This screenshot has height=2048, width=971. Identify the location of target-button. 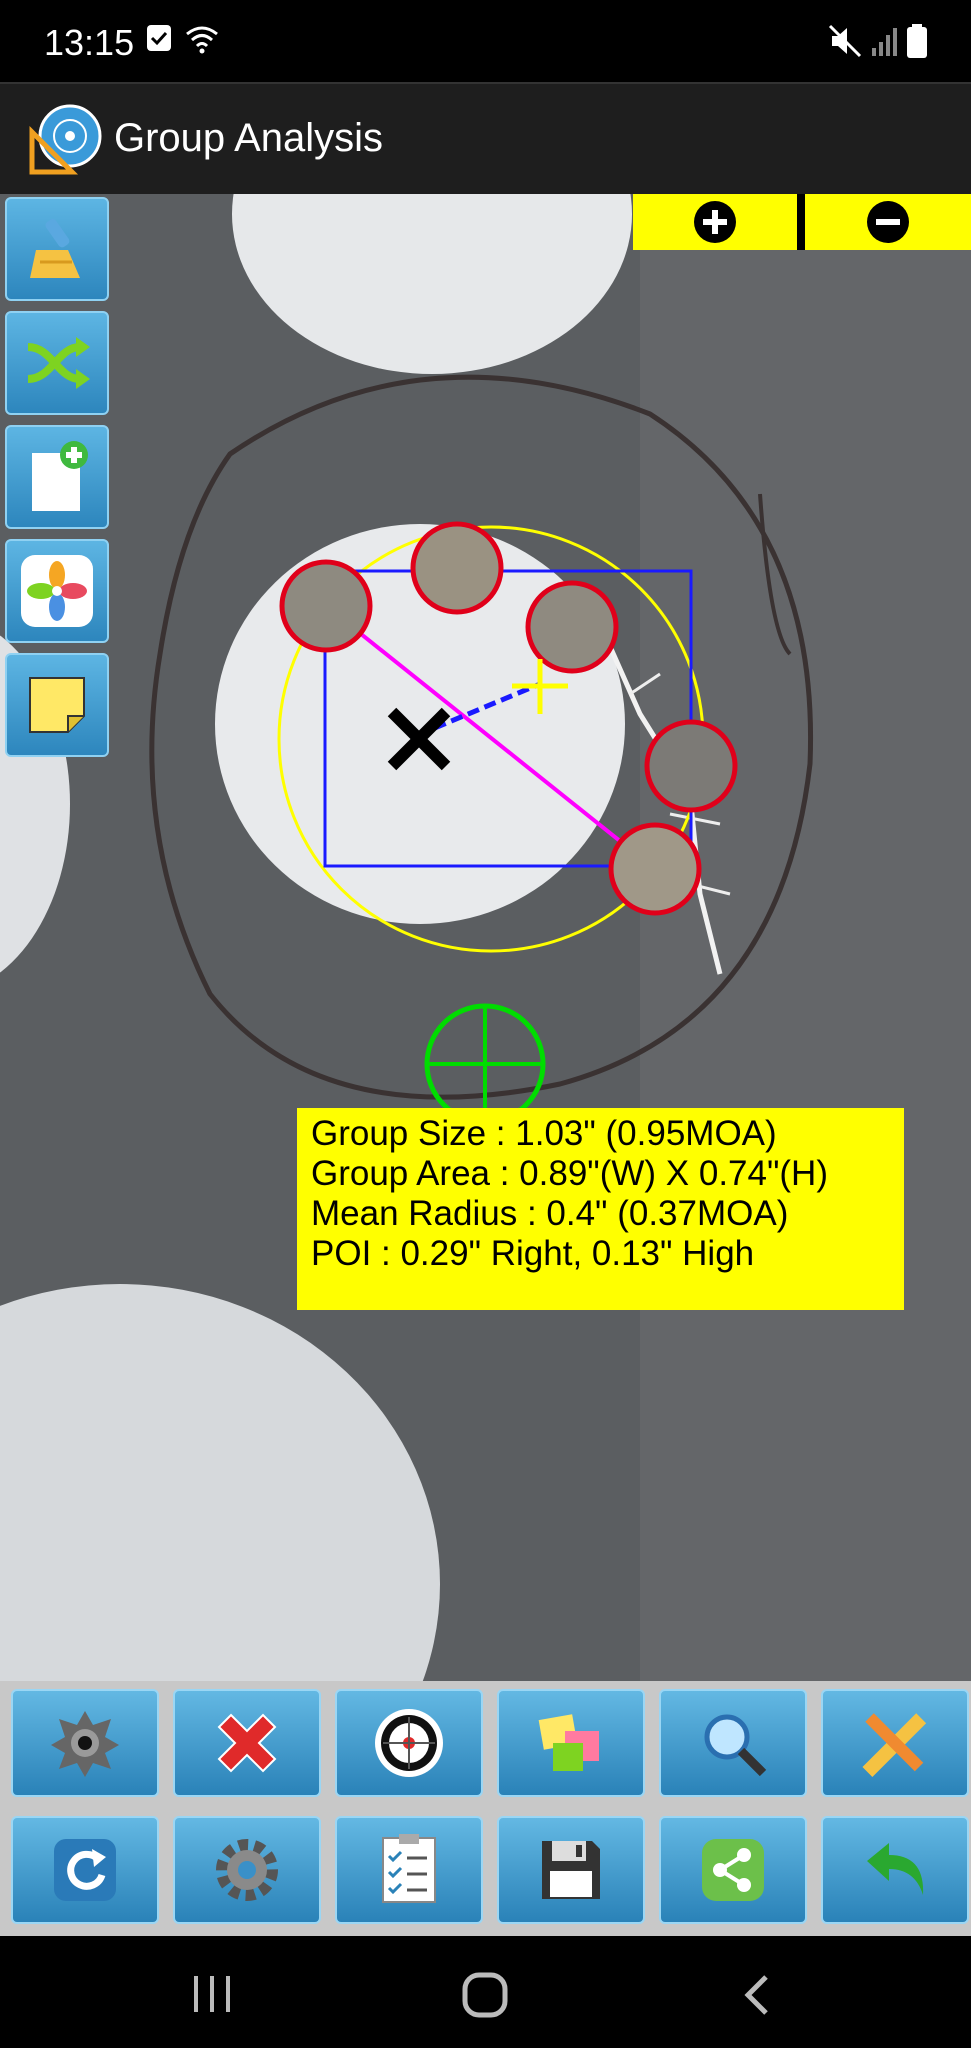
(409, 1743).